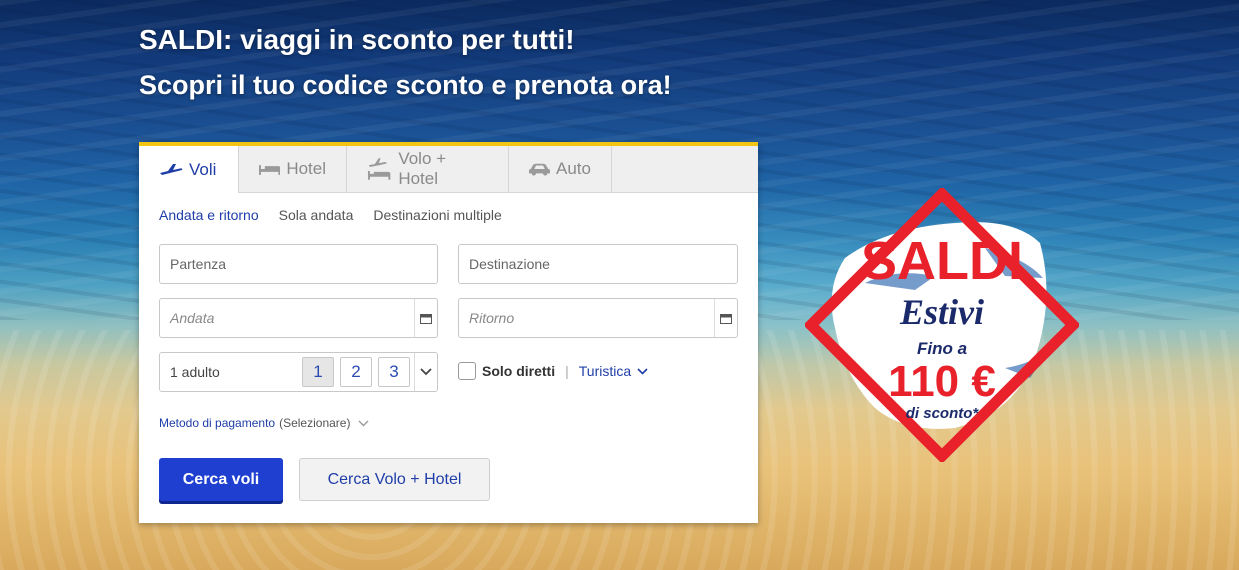 Image resolution: width=1239 pixels, height=570 pixels. I want to click on direct-only-label: Solo diretti, so click(519, 371).